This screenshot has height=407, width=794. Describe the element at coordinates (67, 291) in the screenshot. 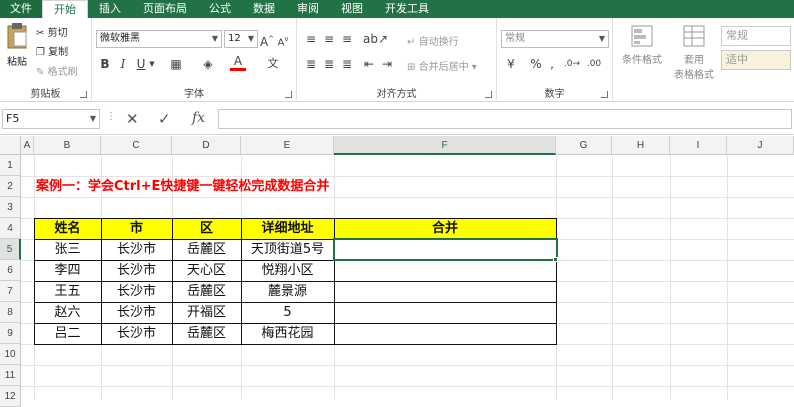

I see `table-cell: 王五` at that location.